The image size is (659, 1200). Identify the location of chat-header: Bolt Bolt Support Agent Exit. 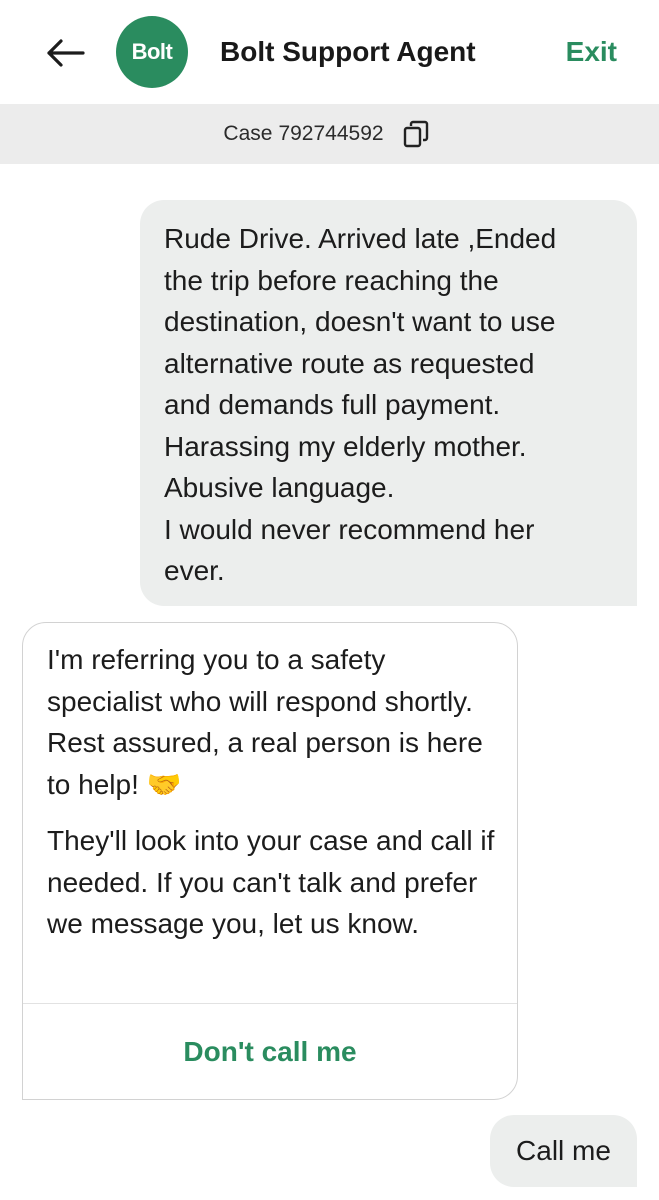
(329, 52).